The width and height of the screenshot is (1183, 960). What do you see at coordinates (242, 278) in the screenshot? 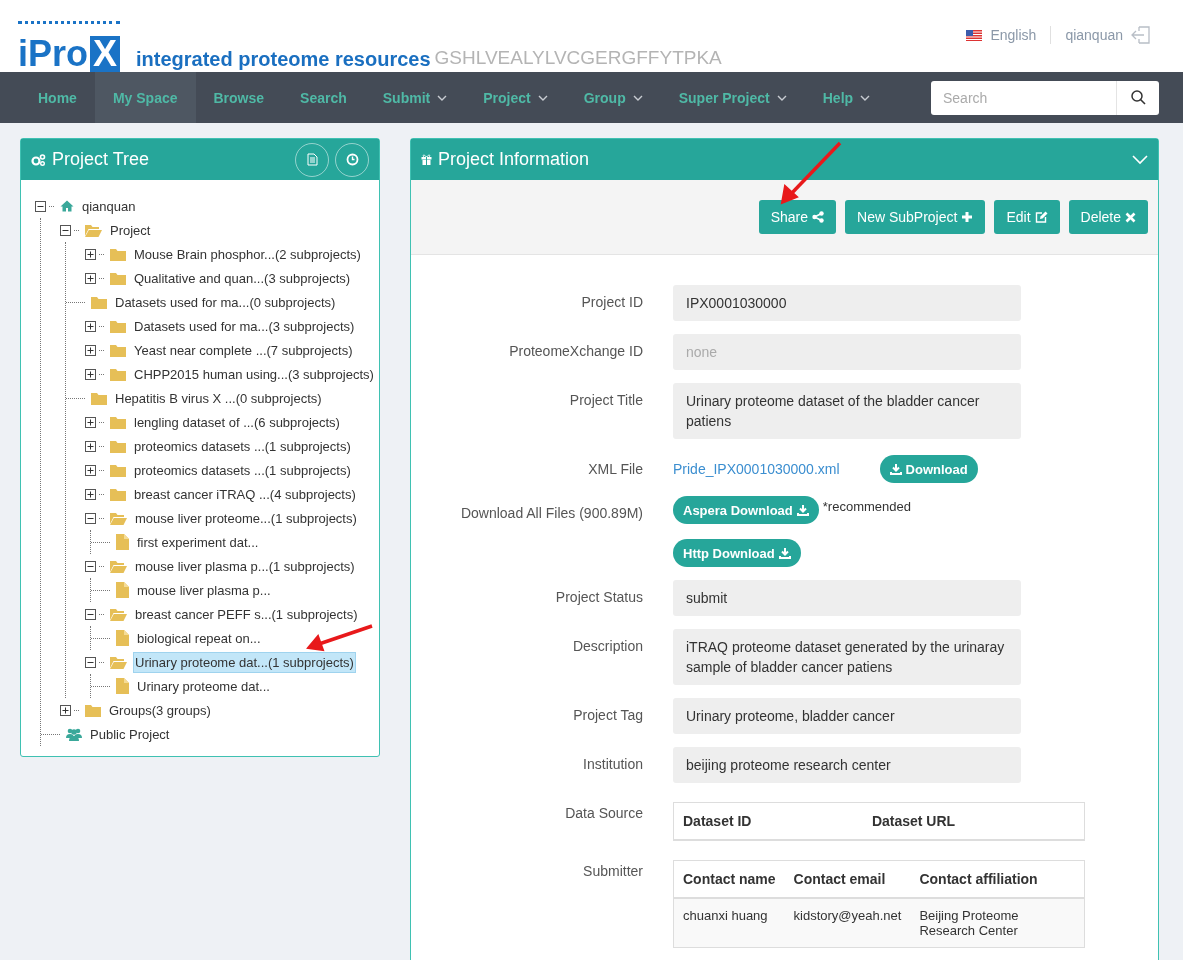
I see `tree-item: Qualitative and quan...(3 subprojects)` at bounding box center [242, 278].